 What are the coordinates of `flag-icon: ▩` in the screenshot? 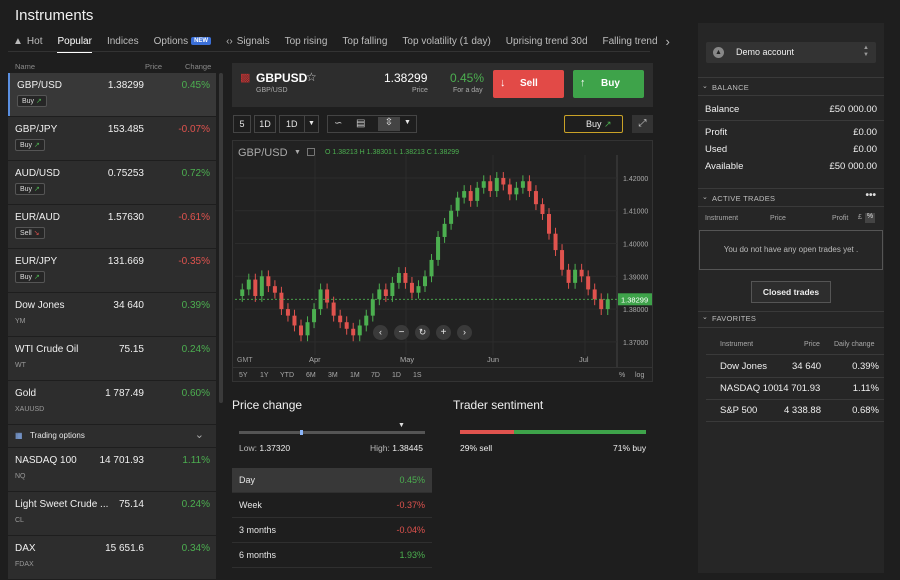 It's located at (245, 78).